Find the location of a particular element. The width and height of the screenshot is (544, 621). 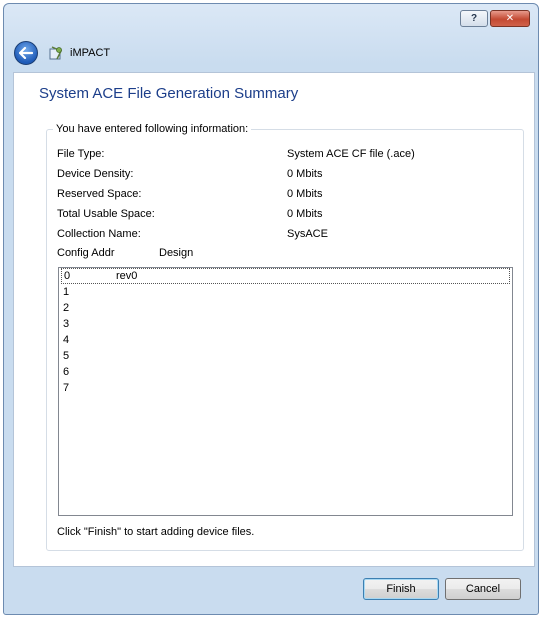

list-item-0: 0 rev0 is located at coordinates (285, 276).